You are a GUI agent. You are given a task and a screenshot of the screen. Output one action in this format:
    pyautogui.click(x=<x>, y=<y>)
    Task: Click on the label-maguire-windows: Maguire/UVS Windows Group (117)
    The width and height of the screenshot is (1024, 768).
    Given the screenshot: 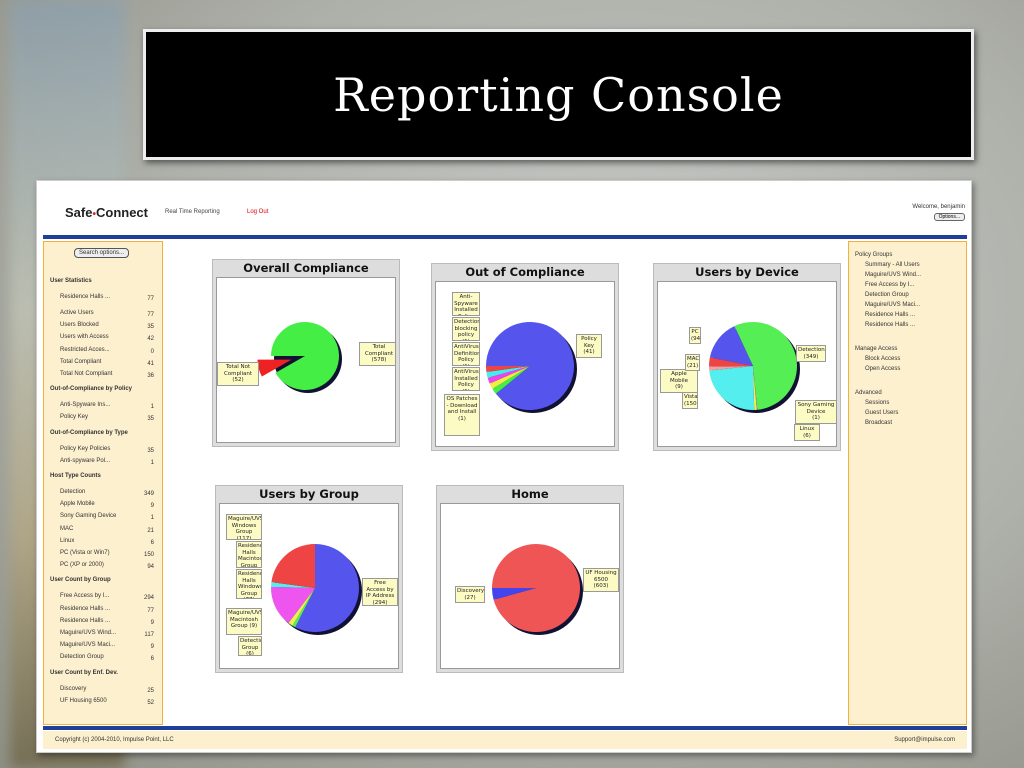 What is the action you would take?
    pyautogui.click(x=244, y=527)
    